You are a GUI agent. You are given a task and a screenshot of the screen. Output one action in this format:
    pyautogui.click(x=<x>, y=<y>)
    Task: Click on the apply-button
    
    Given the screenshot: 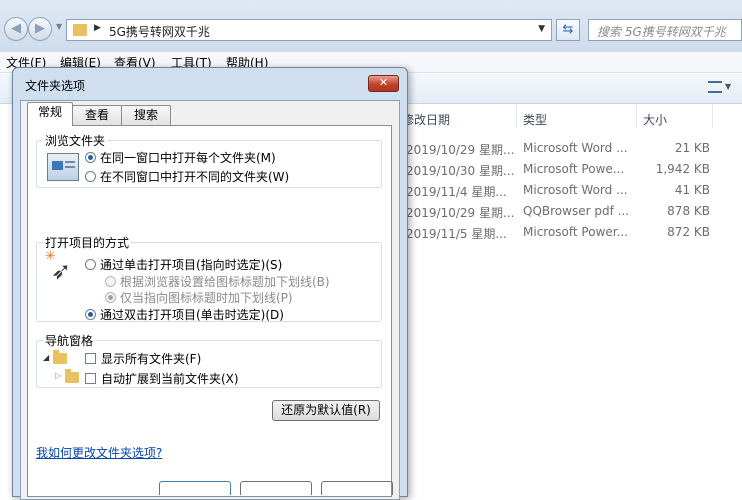 What is the action you would take?
    pyautogui.click(x=357, y=488)
    